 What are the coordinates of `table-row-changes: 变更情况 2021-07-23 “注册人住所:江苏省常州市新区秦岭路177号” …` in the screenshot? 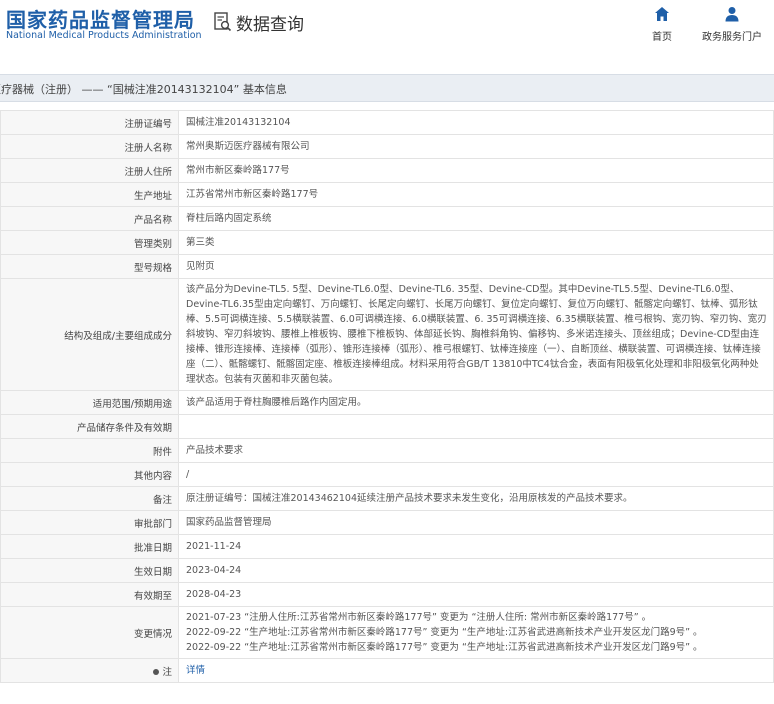 It's located at (387, 632).